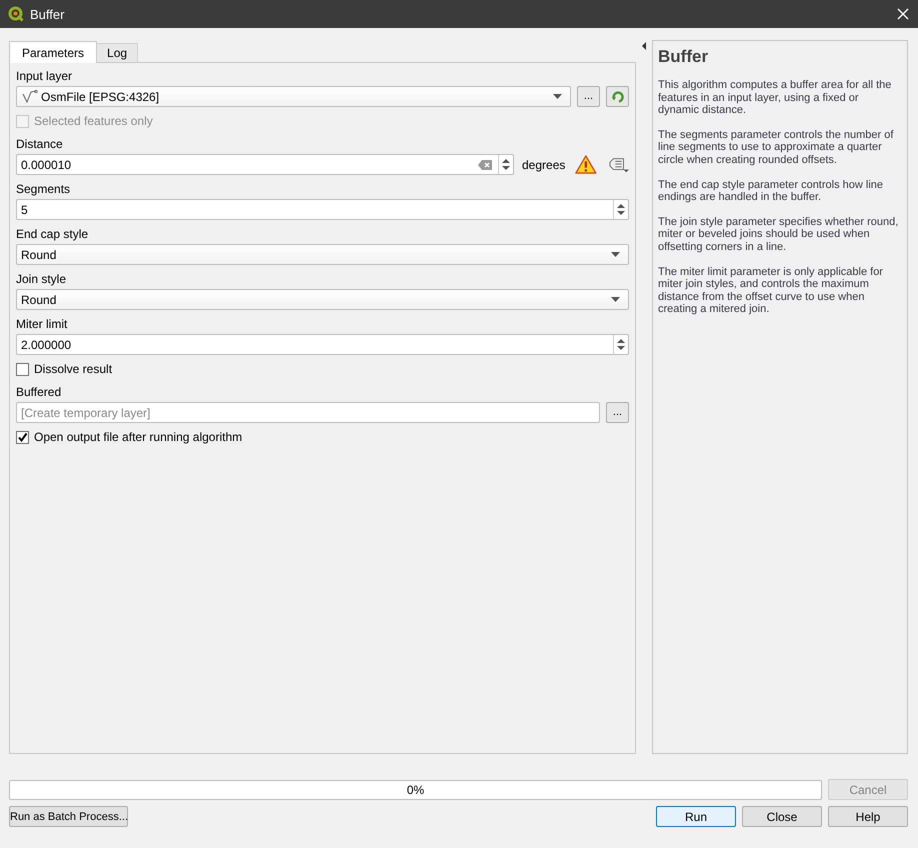  I want to click on spin-box: 5, so click(322, 209).